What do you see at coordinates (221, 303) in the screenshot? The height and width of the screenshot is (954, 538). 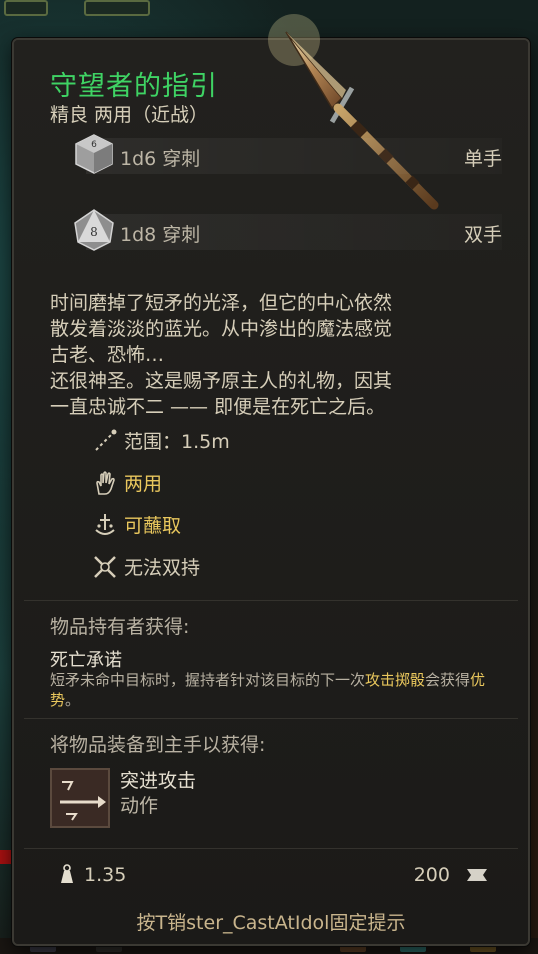 I see `description-line: 时间磨掉了短矛的光泽，但它的中心依然` at bounding box center [221, 303].